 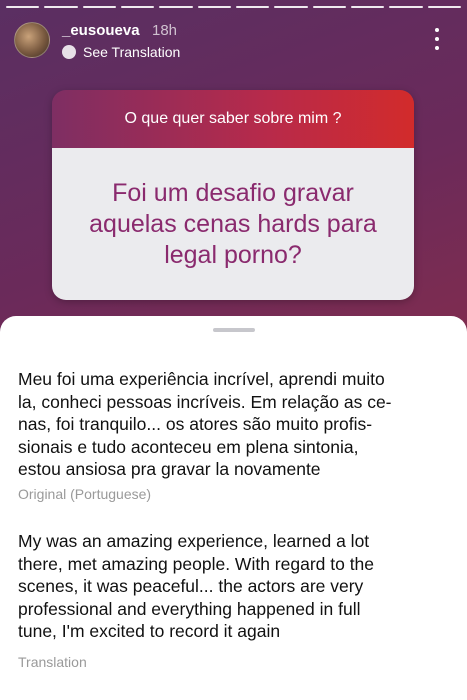 What do you see at coordinates (85, 494) in the screenshot?
I see `original-language-label: Original (Portuguese)` at bounding box center [85, 494].